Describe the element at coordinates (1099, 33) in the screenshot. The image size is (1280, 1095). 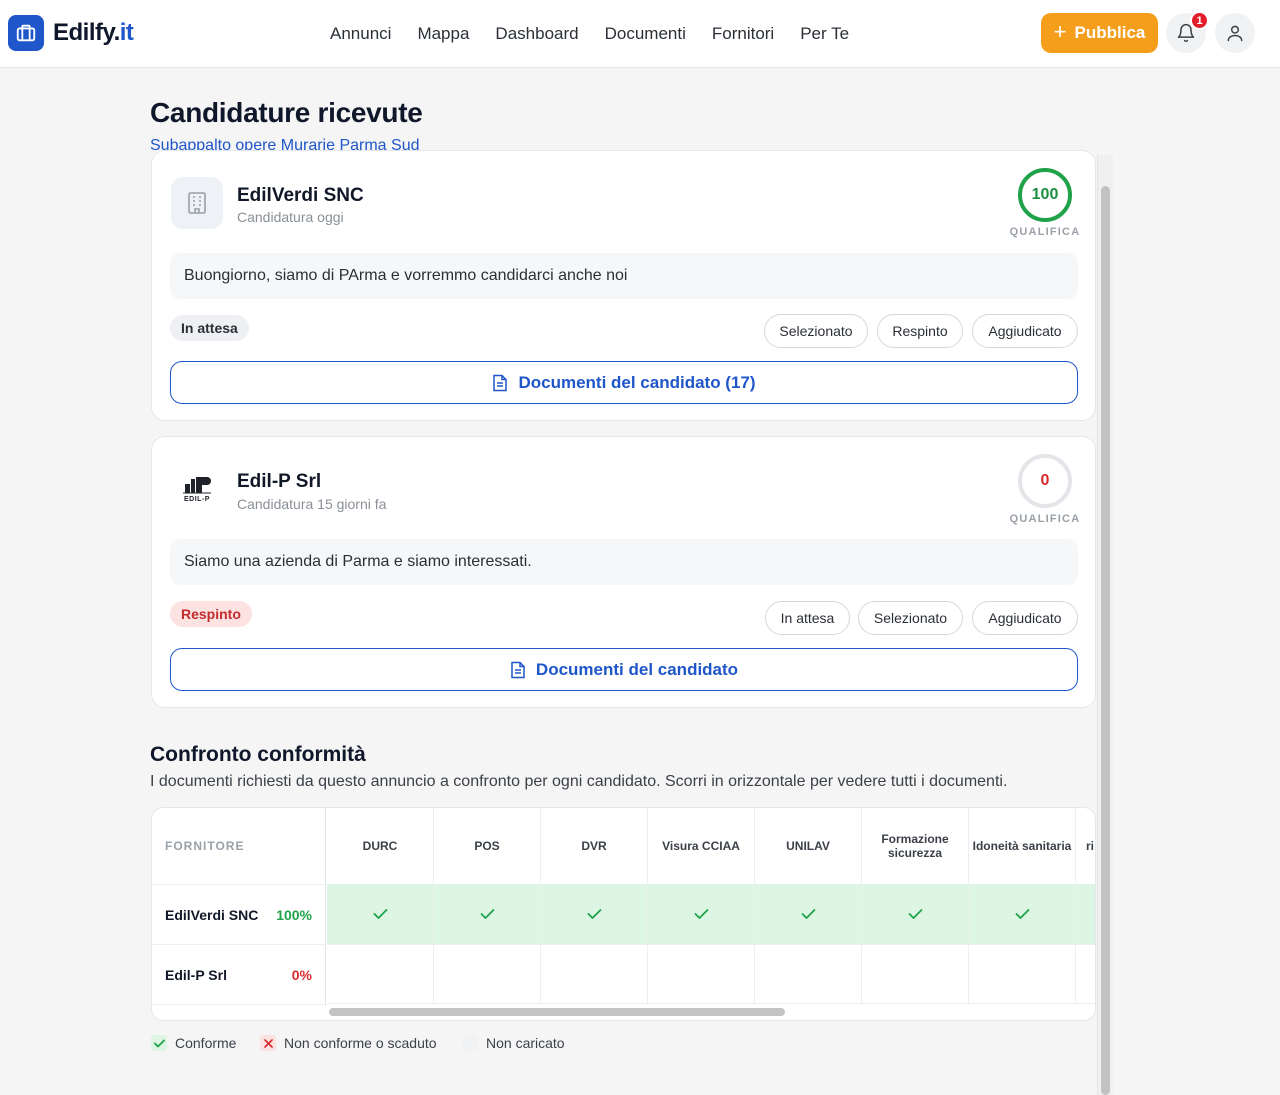
I see `publish-button: + Pubblica` at that location.